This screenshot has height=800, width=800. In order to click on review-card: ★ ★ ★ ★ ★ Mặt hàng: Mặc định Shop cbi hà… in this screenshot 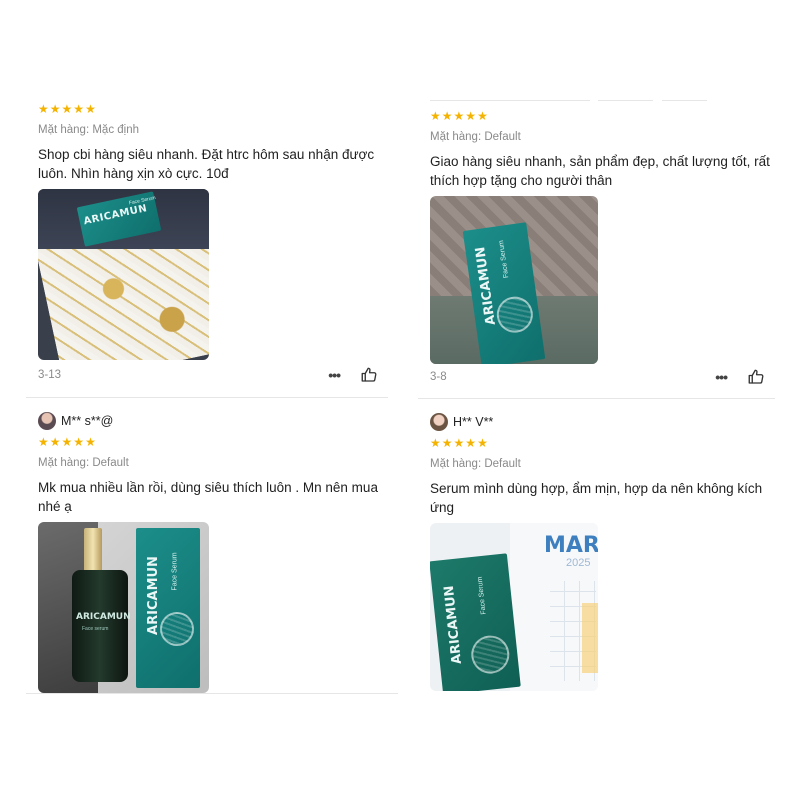, I will do `click(213, 231)`.